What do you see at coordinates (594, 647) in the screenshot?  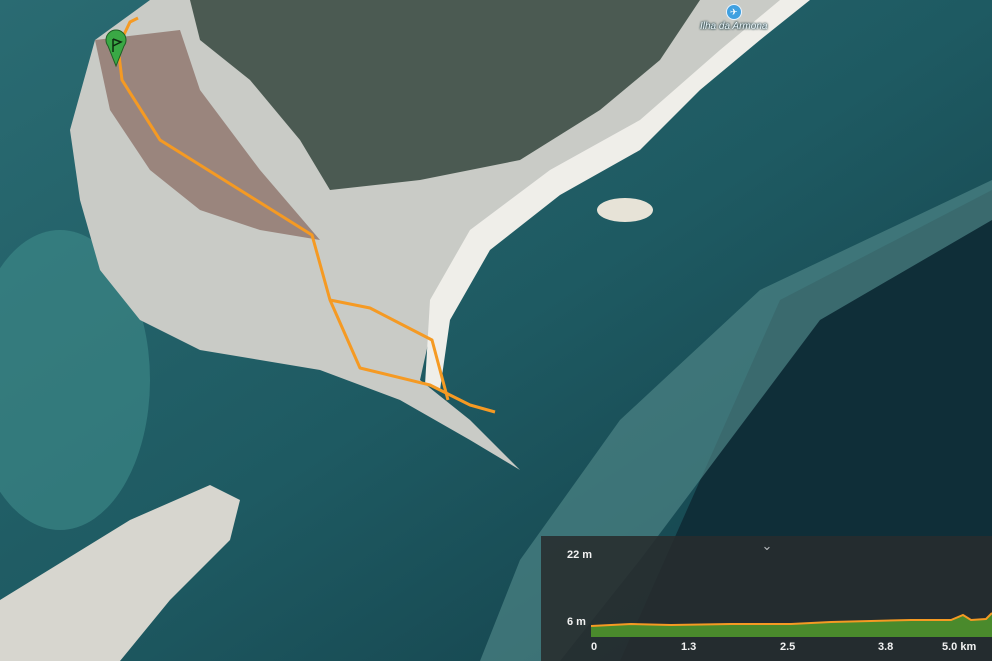 I see `x-tick-0: 0` at bounding box center [594, 647].